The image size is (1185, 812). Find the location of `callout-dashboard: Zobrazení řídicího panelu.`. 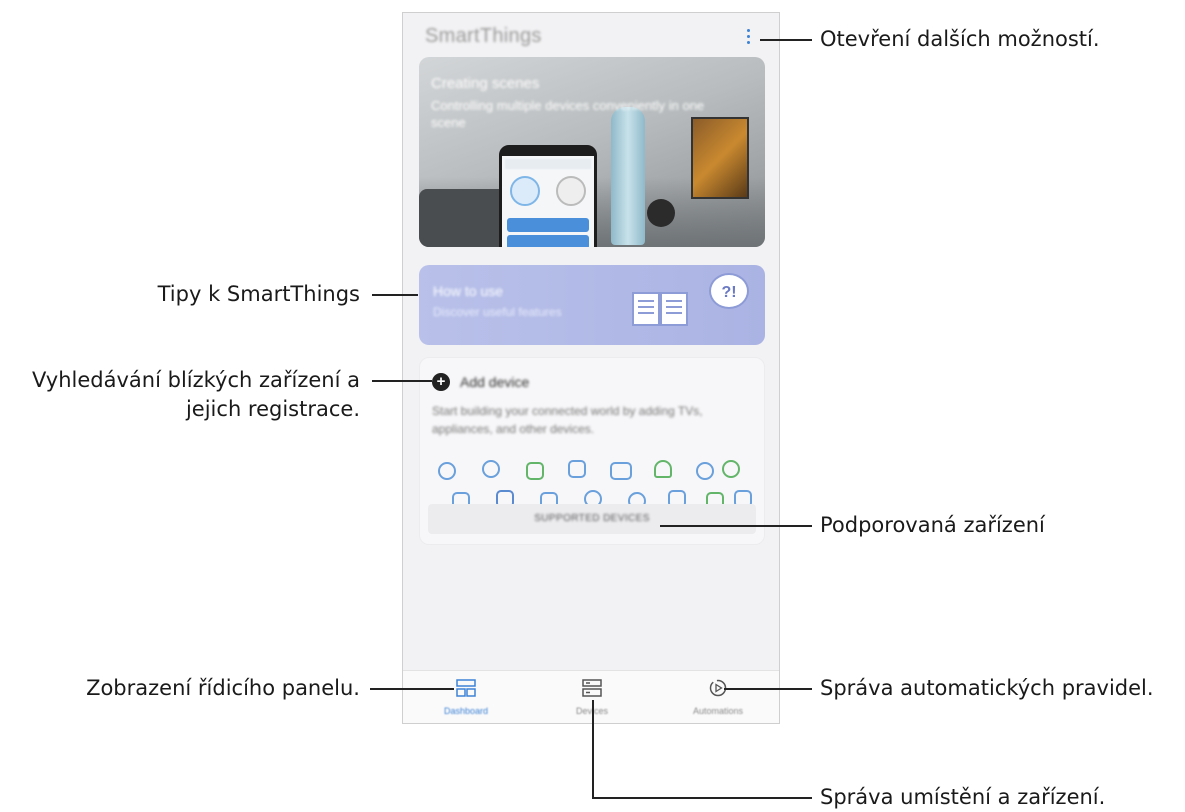

callout-dashboard: Zobrazení řídicího panelu. is located at coordinates (223, 688).